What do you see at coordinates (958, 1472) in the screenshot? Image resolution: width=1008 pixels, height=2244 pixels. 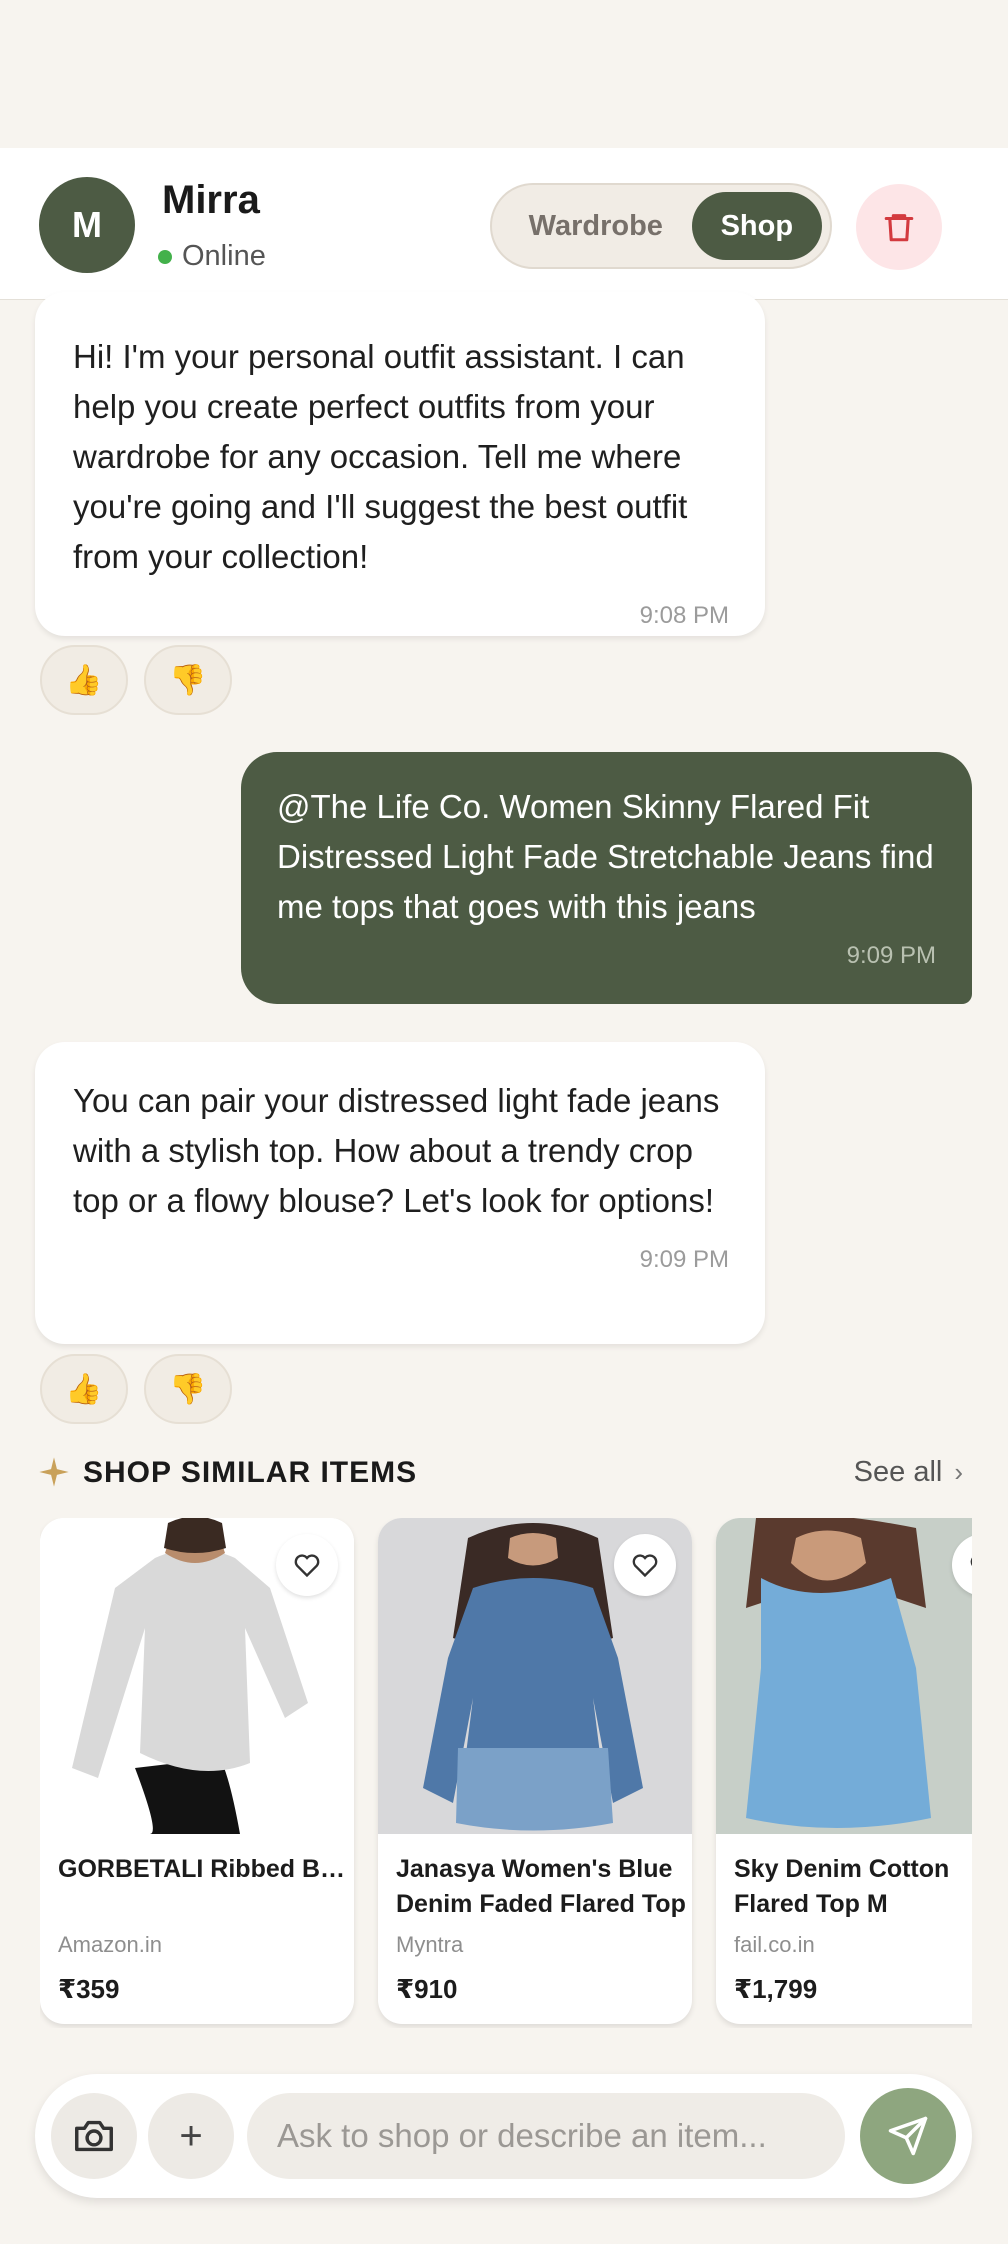 I see `chevron-right-icon: ›` at bounding box center [958, 1472].